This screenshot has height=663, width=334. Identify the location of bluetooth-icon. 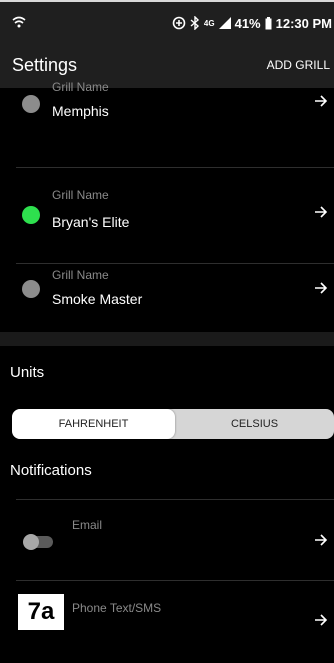
(194, 23).